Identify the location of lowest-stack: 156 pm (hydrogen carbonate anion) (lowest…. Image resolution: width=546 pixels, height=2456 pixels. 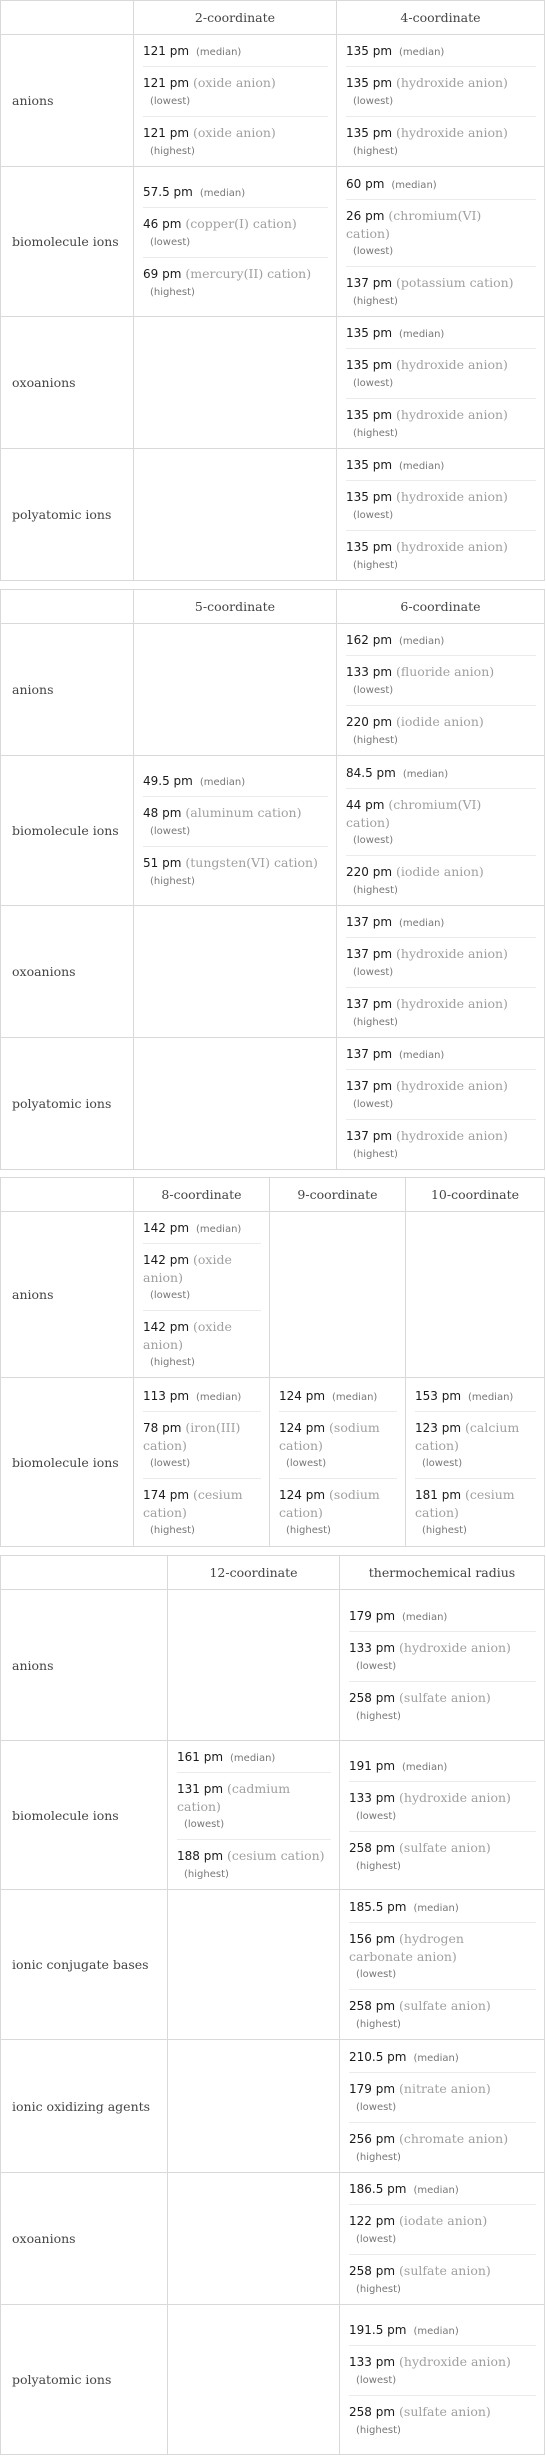
(431, 1956).